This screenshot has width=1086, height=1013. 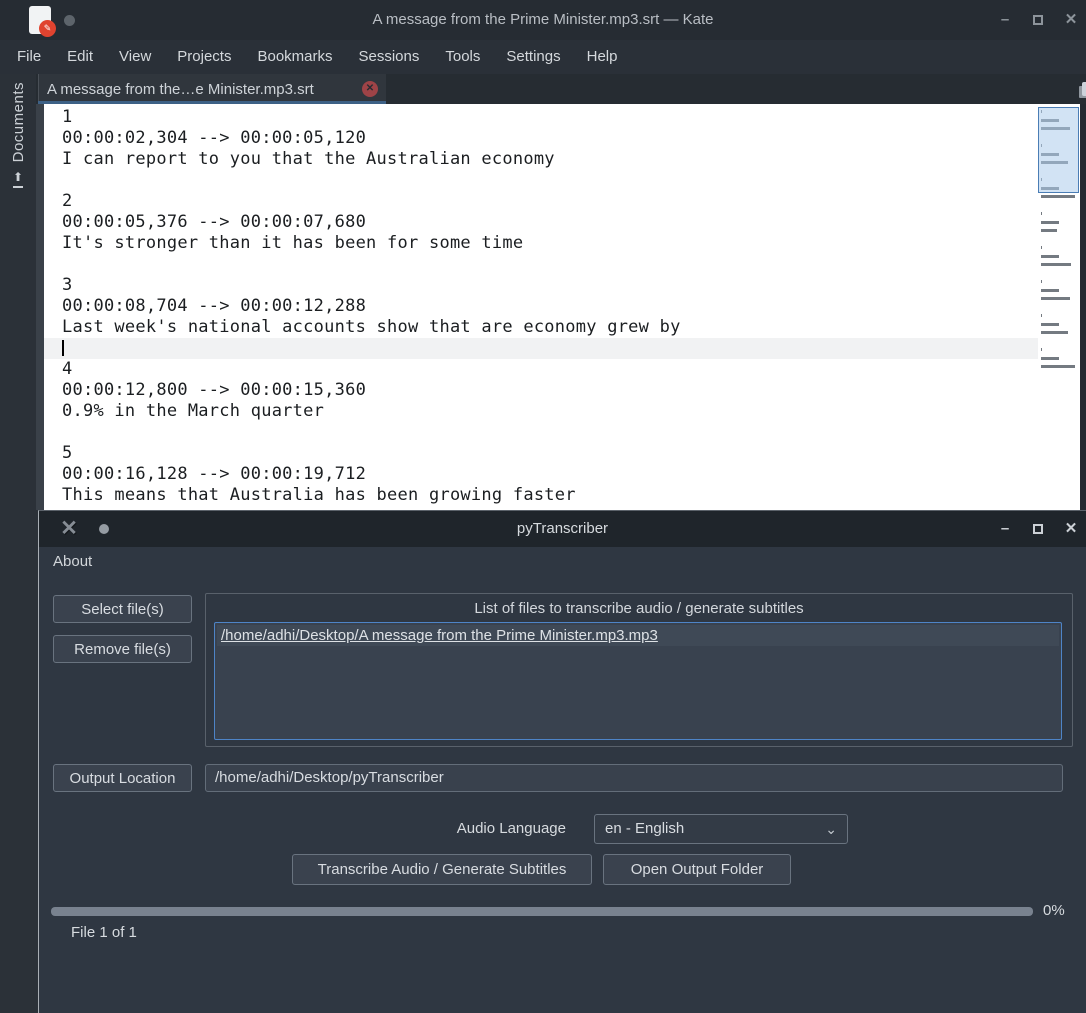 I want to click on editor-line: 00:00:02,304 --> 00:00:05,120, so click(x=214, y=138).